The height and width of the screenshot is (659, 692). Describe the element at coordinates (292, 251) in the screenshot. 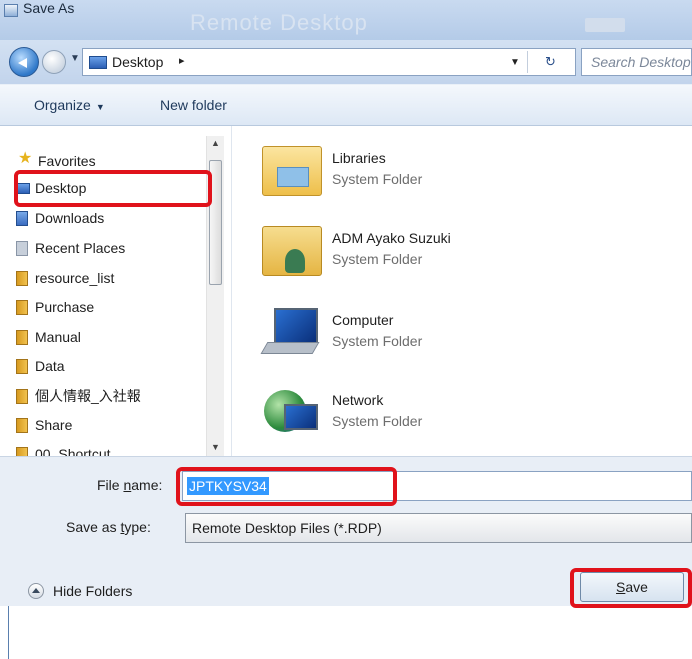

I see `user-folder-icon` at that location.